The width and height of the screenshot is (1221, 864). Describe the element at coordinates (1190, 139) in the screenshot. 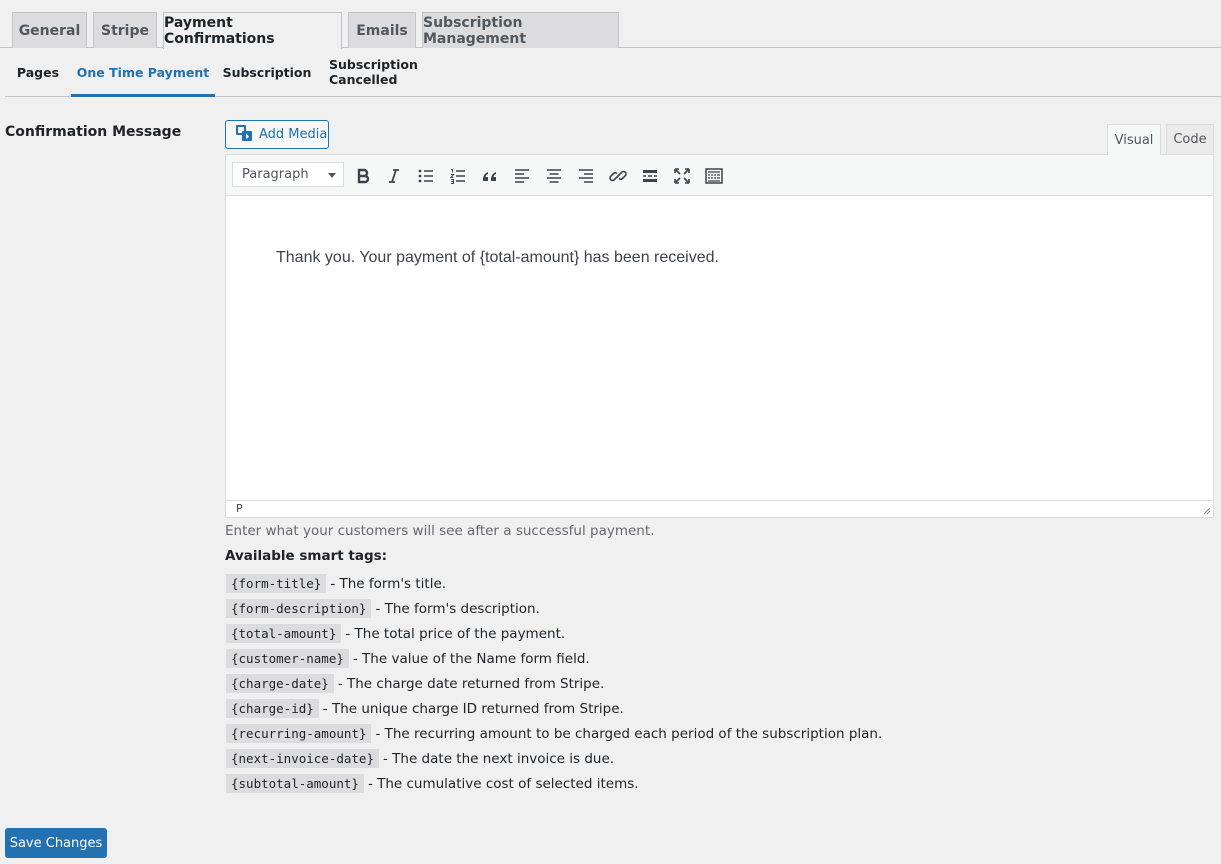

I see `code-mode-tab: Code` at that location.